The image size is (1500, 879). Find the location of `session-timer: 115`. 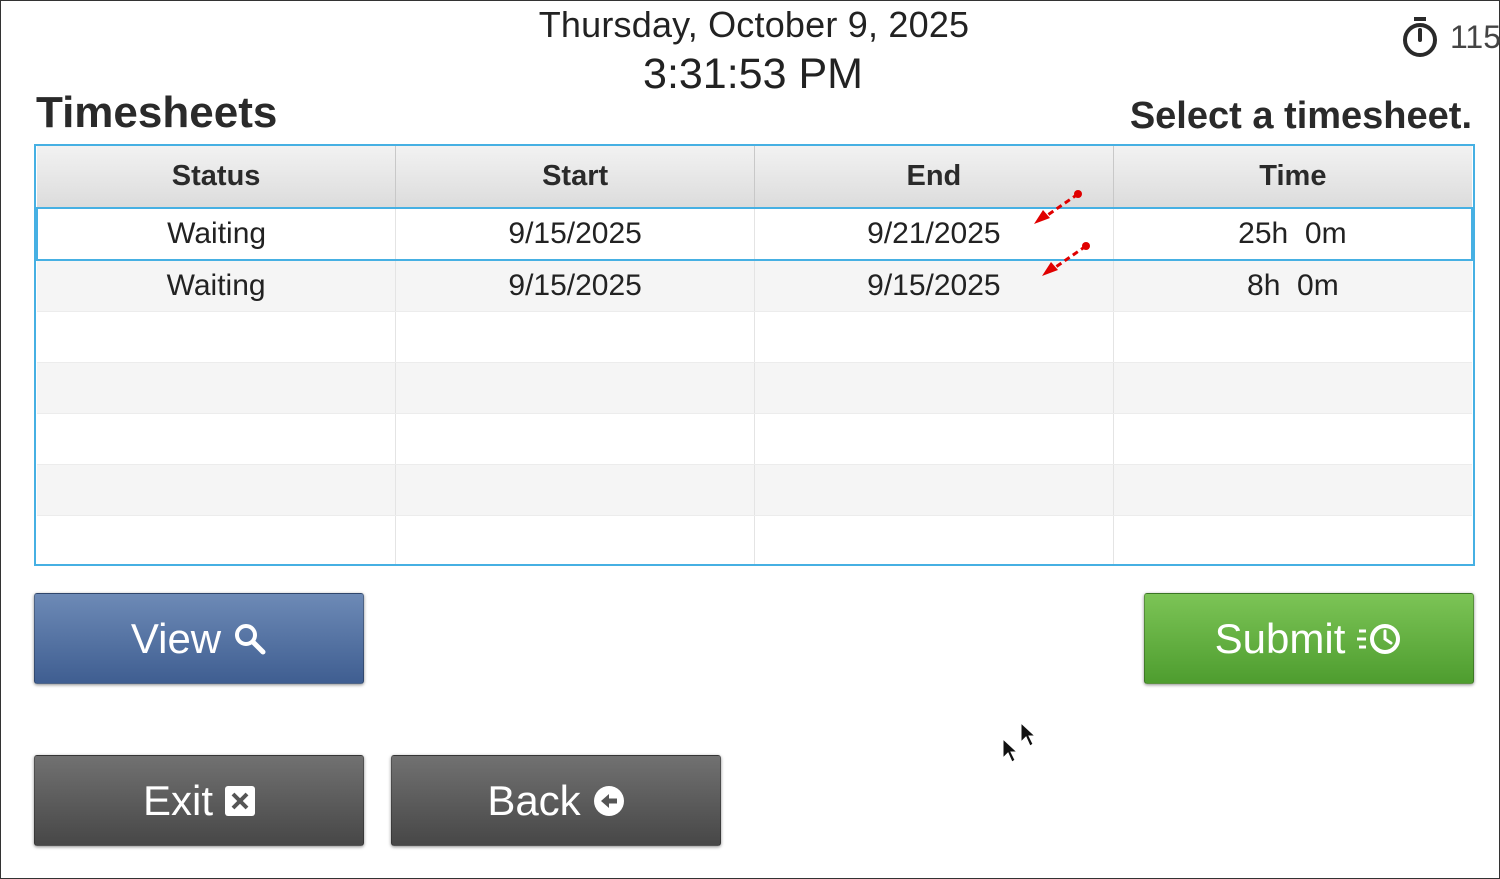

session-timer: 115 is located at coordinates (1450, 37).